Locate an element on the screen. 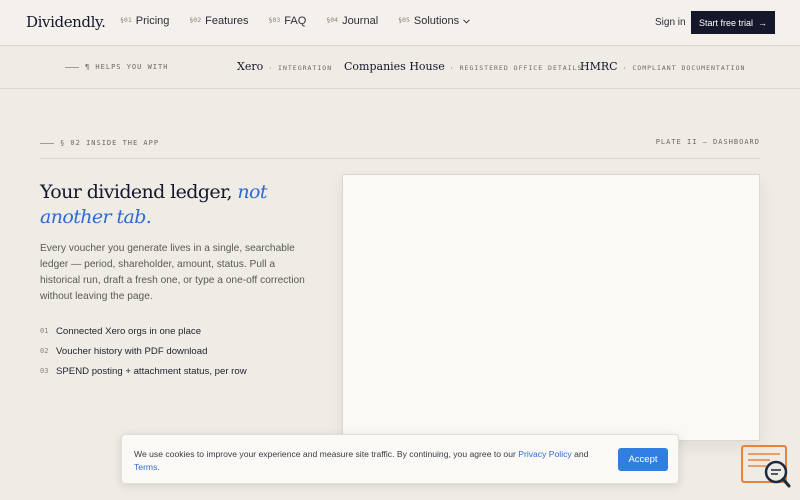  start-free-trial-button: Start free trial → is located at coordinates (733, 22).